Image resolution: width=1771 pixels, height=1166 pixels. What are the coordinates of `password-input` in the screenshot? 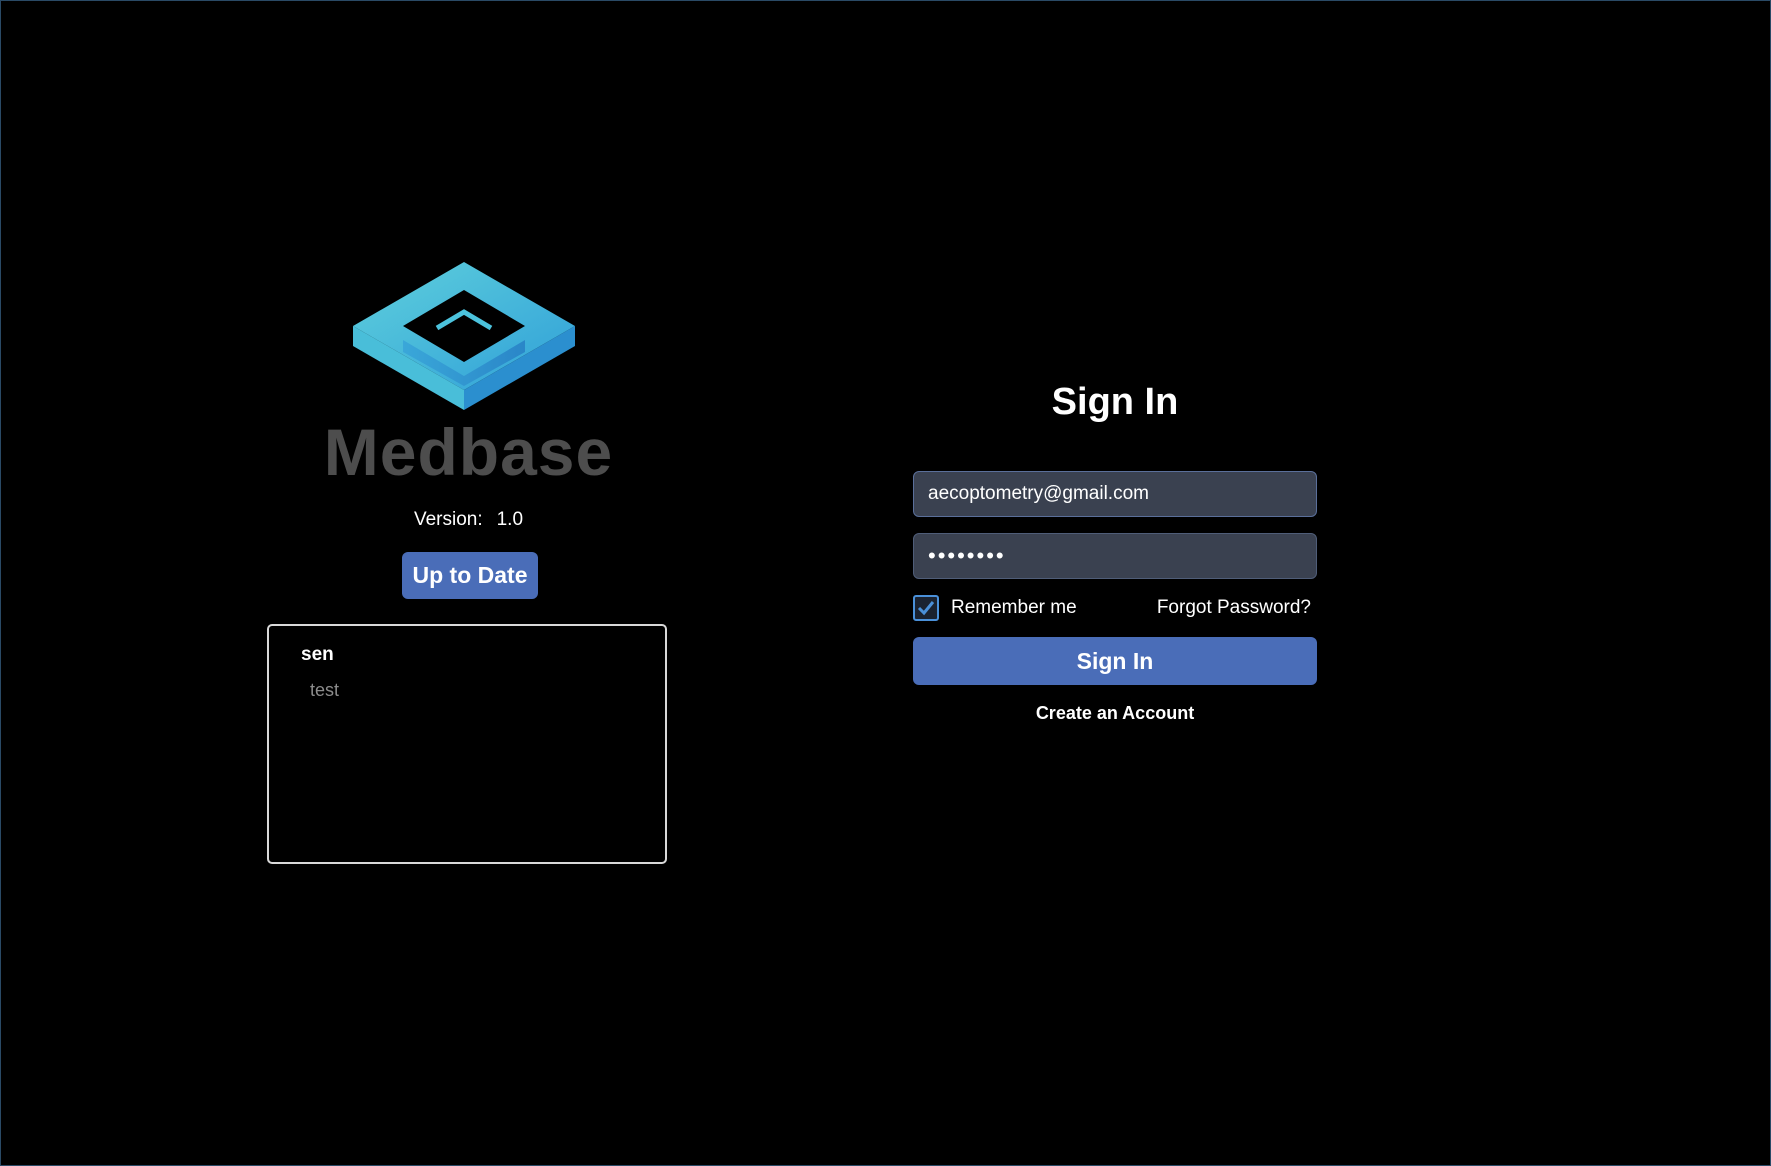 It's located at (1115, 556).